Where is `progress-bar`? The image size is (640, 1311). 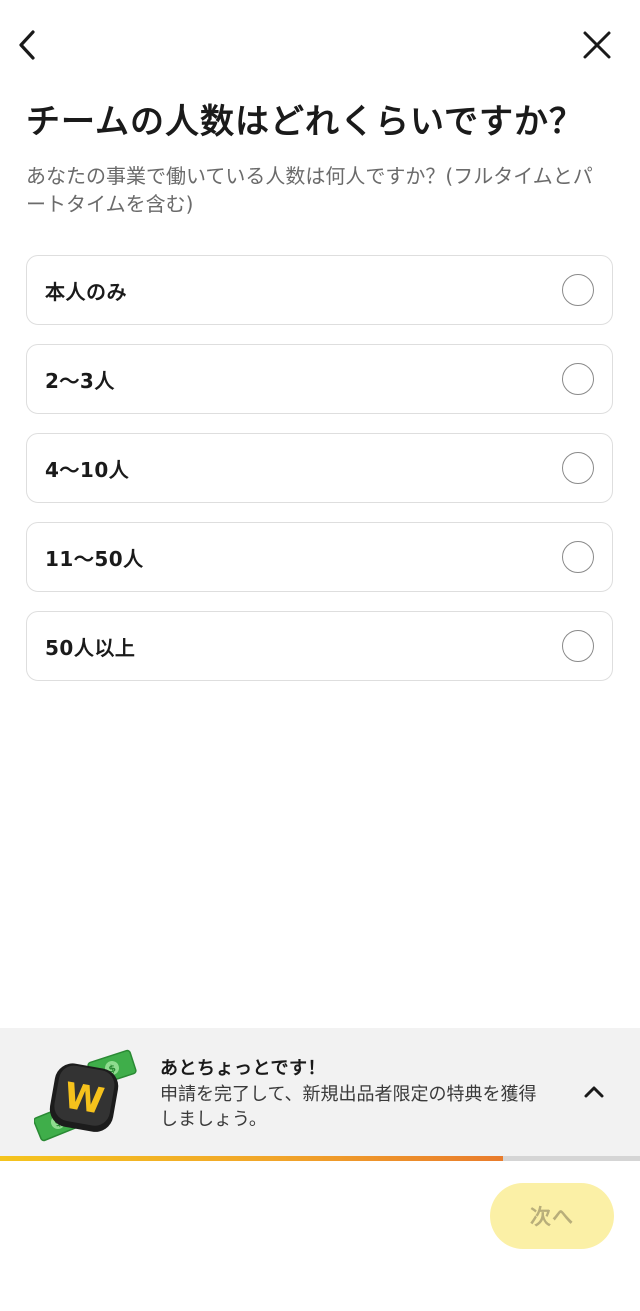
progress-bar is located at coordinates (320, 1158).